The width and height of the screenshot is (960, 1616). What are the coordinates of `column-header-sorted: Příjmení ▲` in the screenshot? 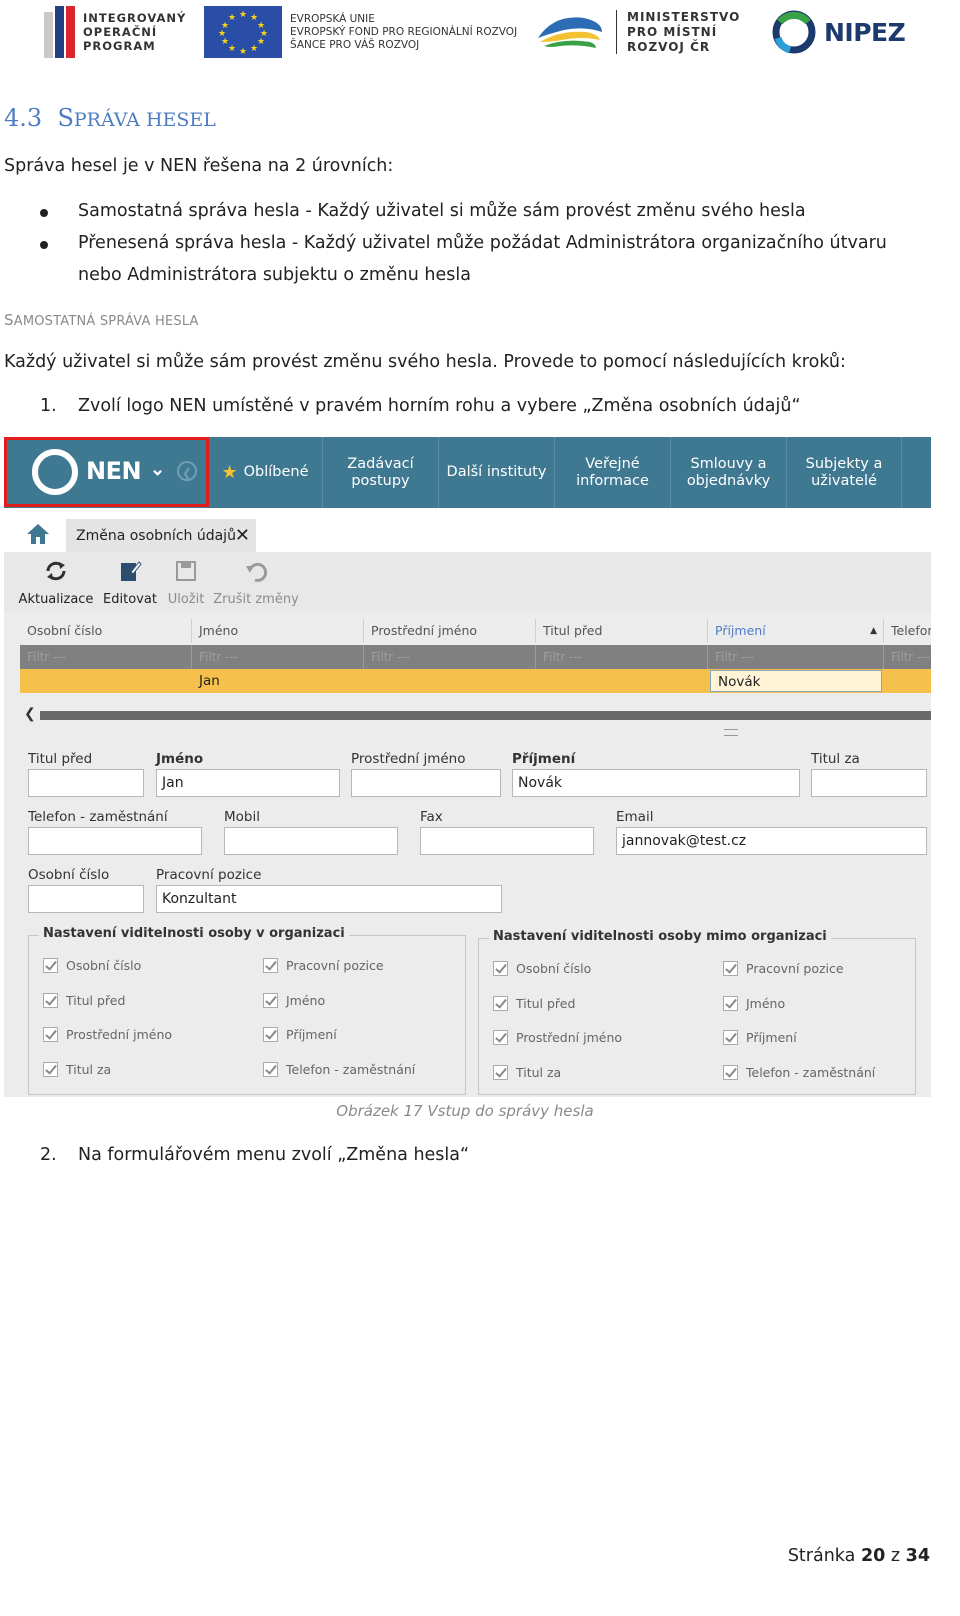 It's located at (796, 631).